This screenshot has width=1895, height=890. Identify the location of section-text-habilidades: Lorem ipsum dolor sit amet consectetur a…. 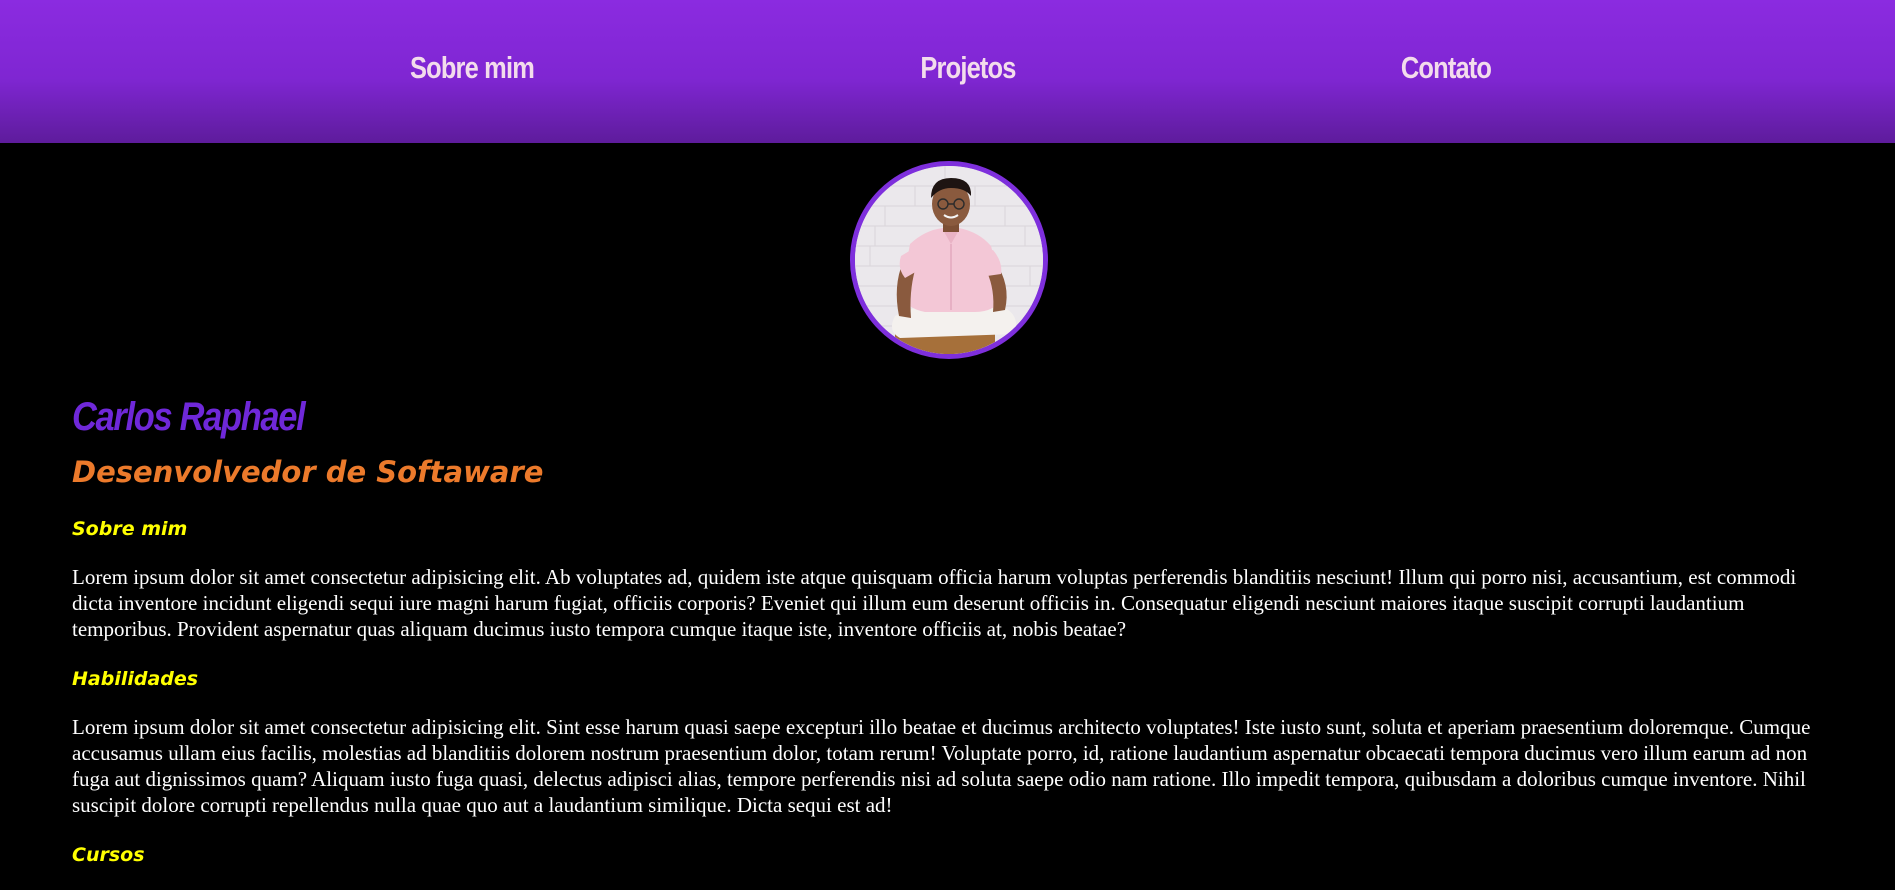
(941, 766).